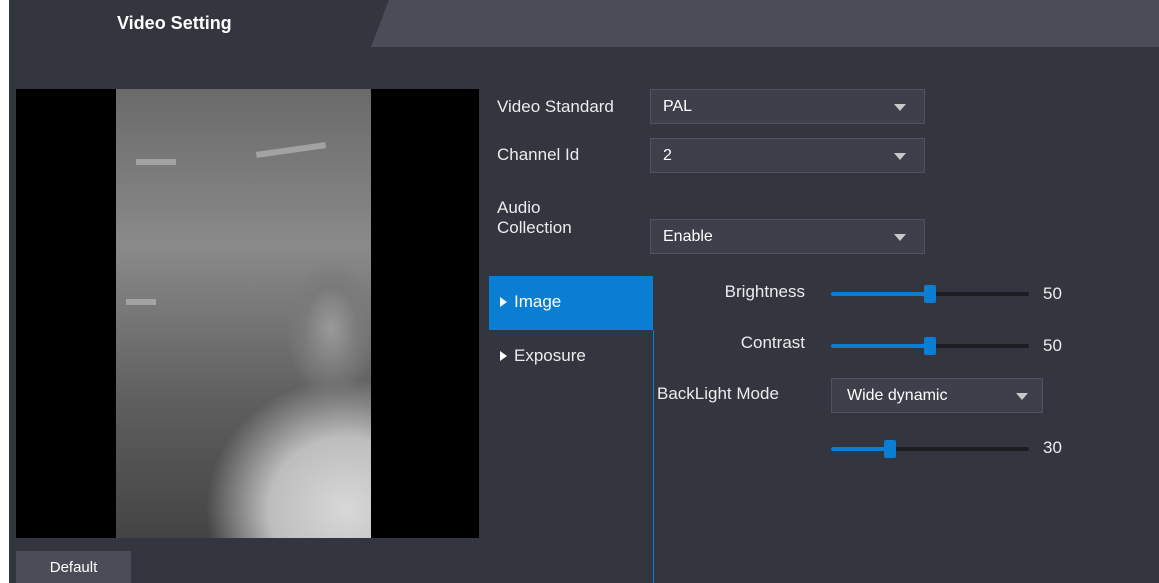  I want to click on video-standard-select: PAL, so click(787, 106).